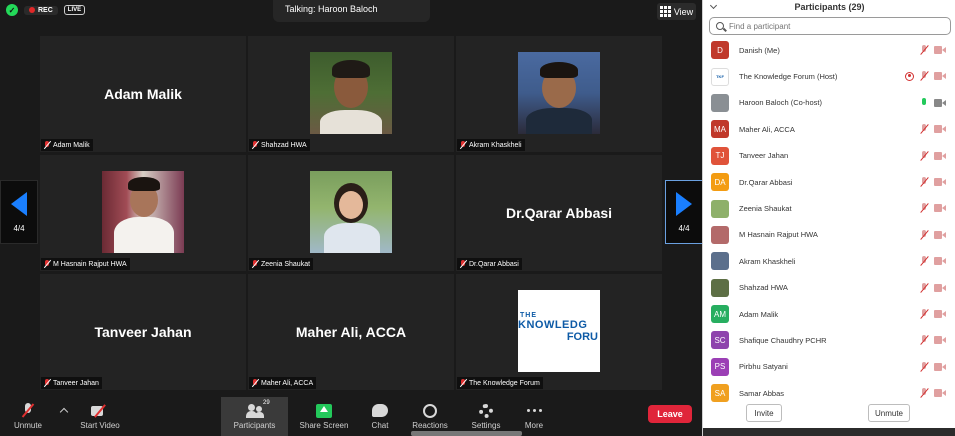  Describe the element at coordinates (829, 367) in the screenshot. I see `participant-row: PS Pirbhu Satyani` at that location.